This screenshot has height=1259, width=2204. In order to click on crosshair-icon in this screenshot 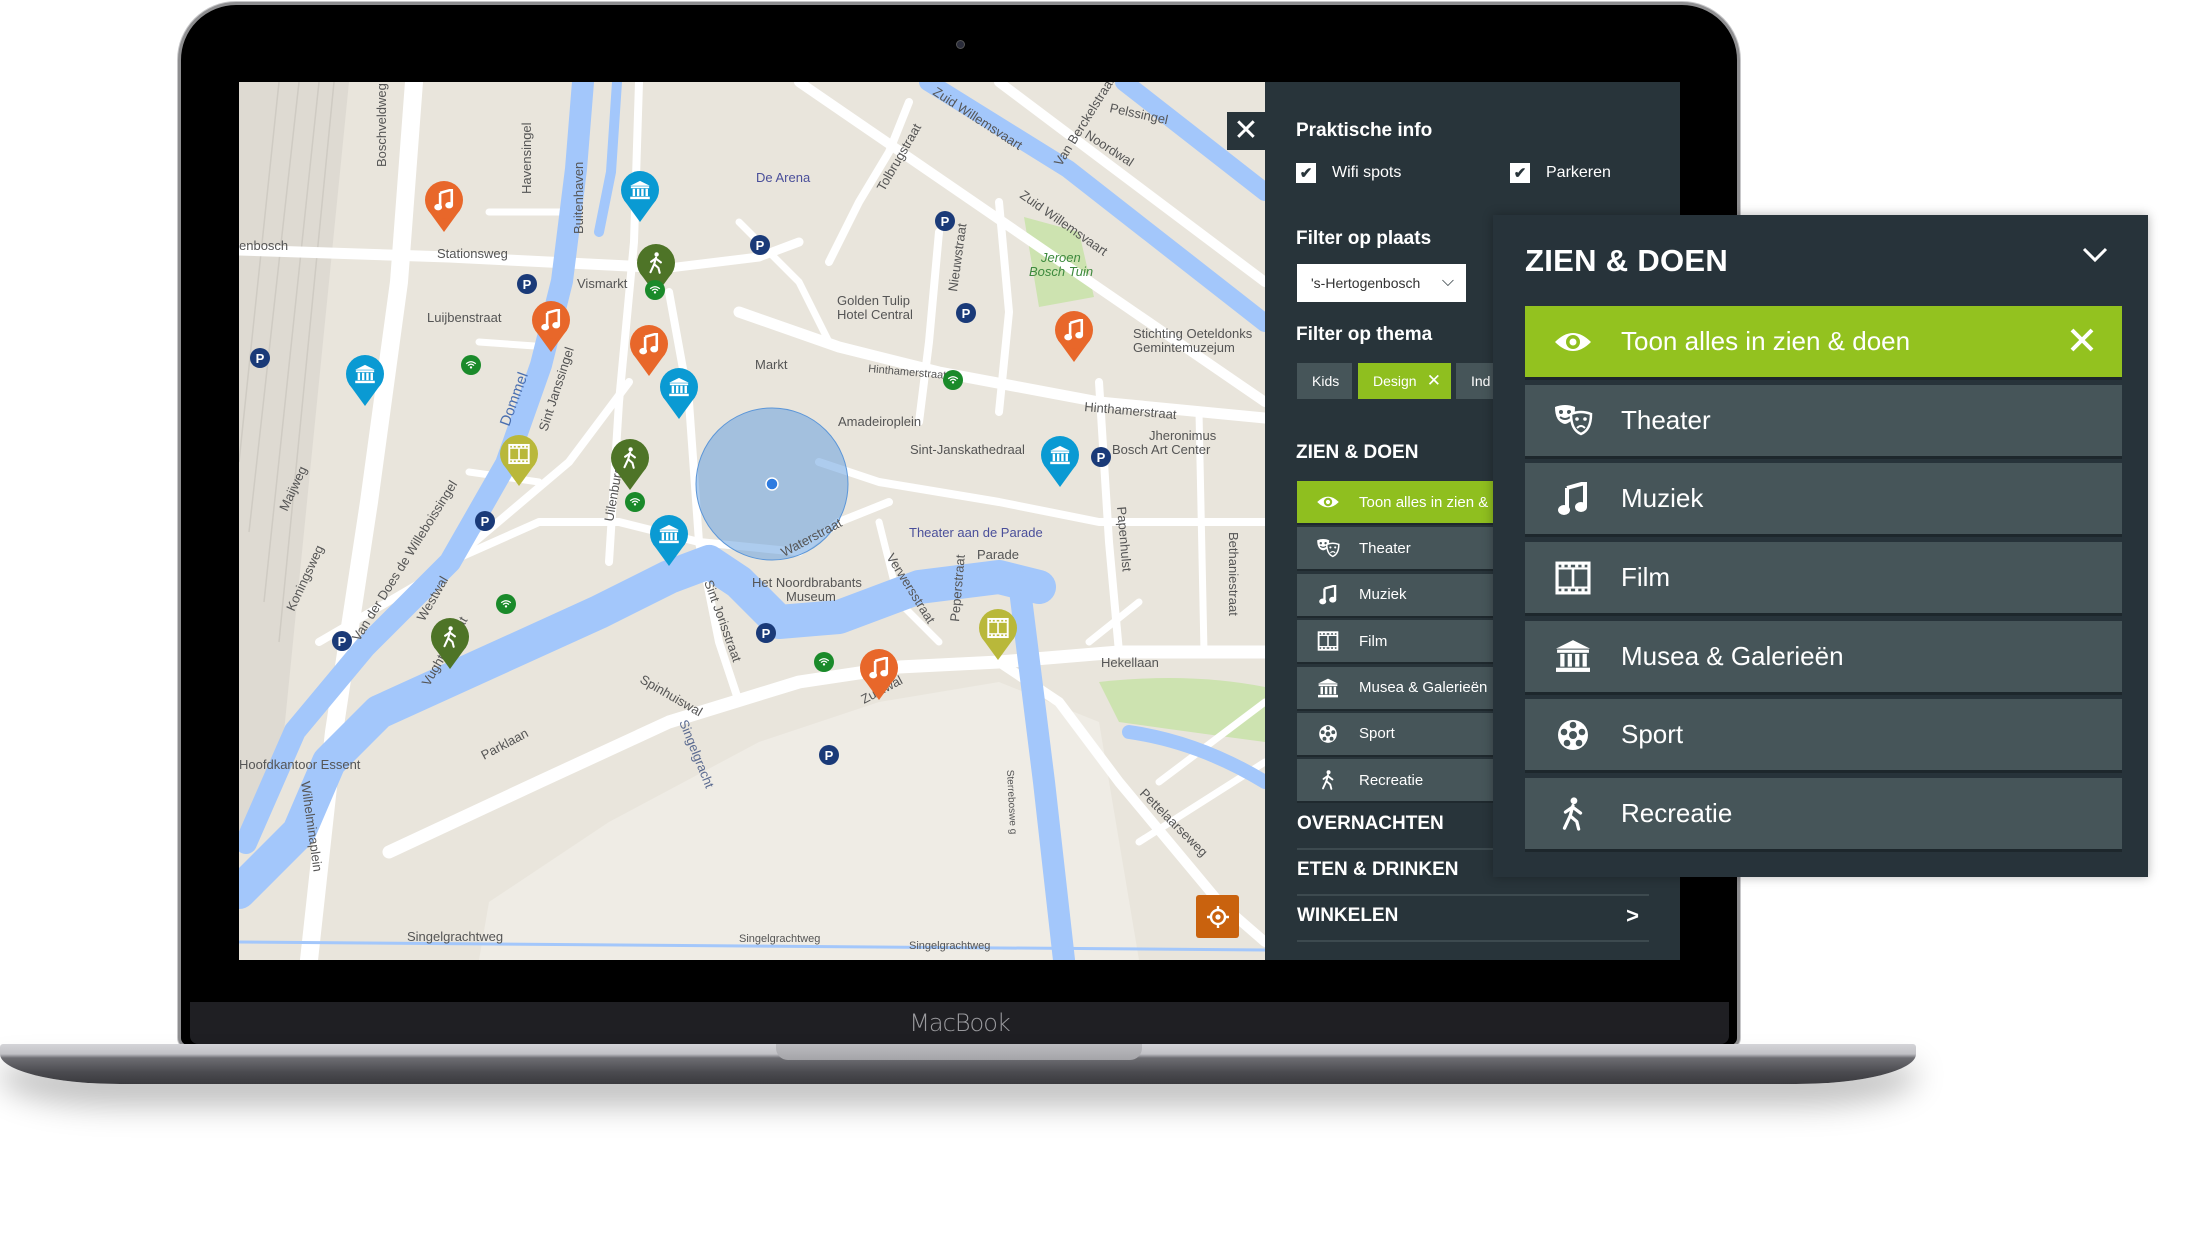, I will do `click(1217, 916)`.